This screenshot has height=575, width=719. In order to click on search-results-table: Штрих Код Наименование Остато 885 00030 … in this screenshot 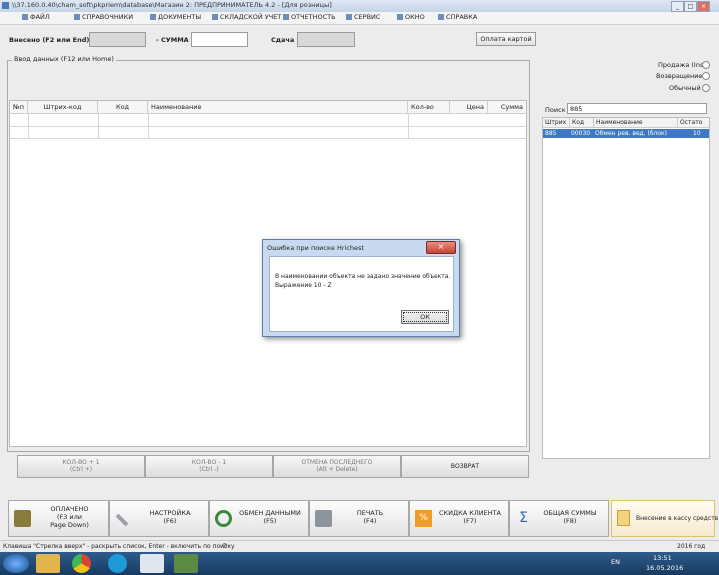, I will do `click(626, 288)`.